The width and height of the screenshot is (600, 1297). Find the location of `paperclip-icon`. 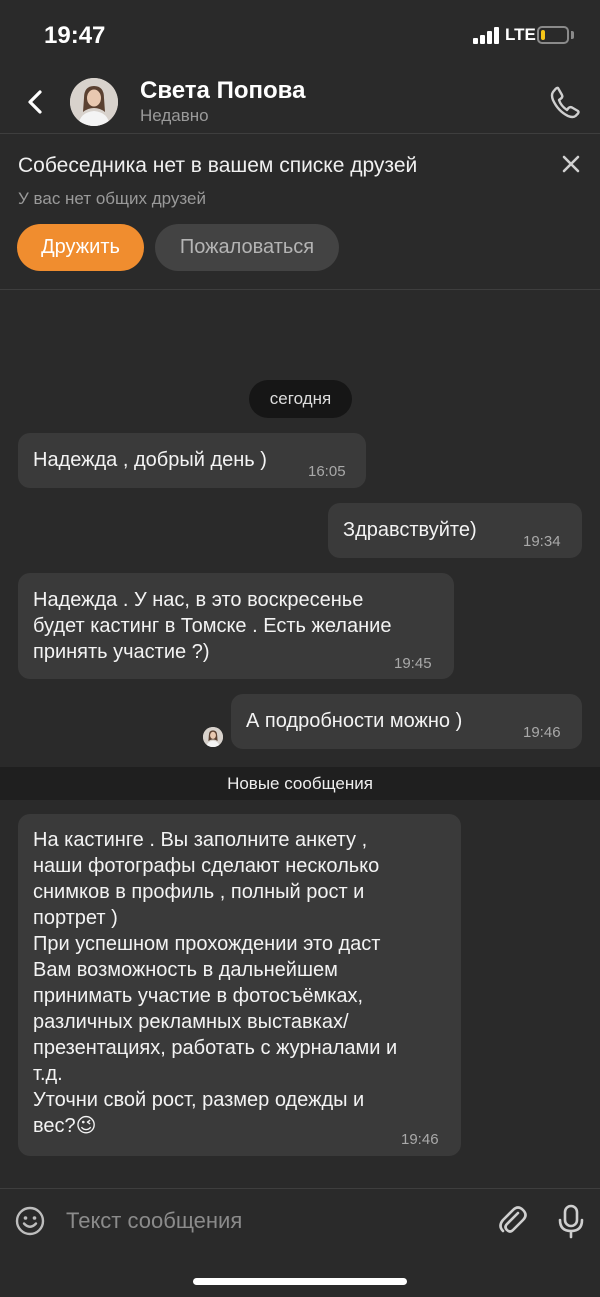

paperclip-icon is located at coordinates (512, 1221).